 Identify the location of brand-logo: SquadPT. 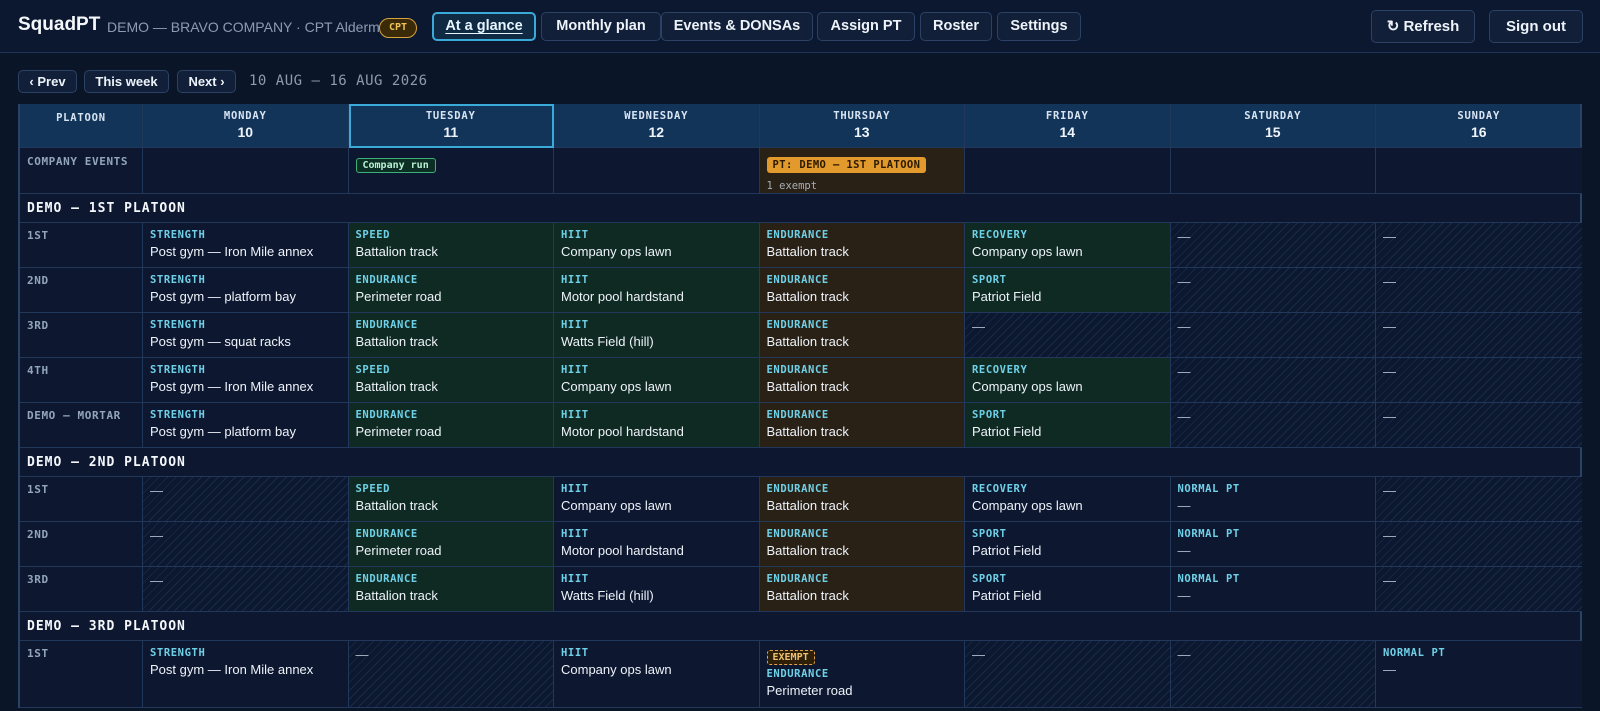
(59, 25).